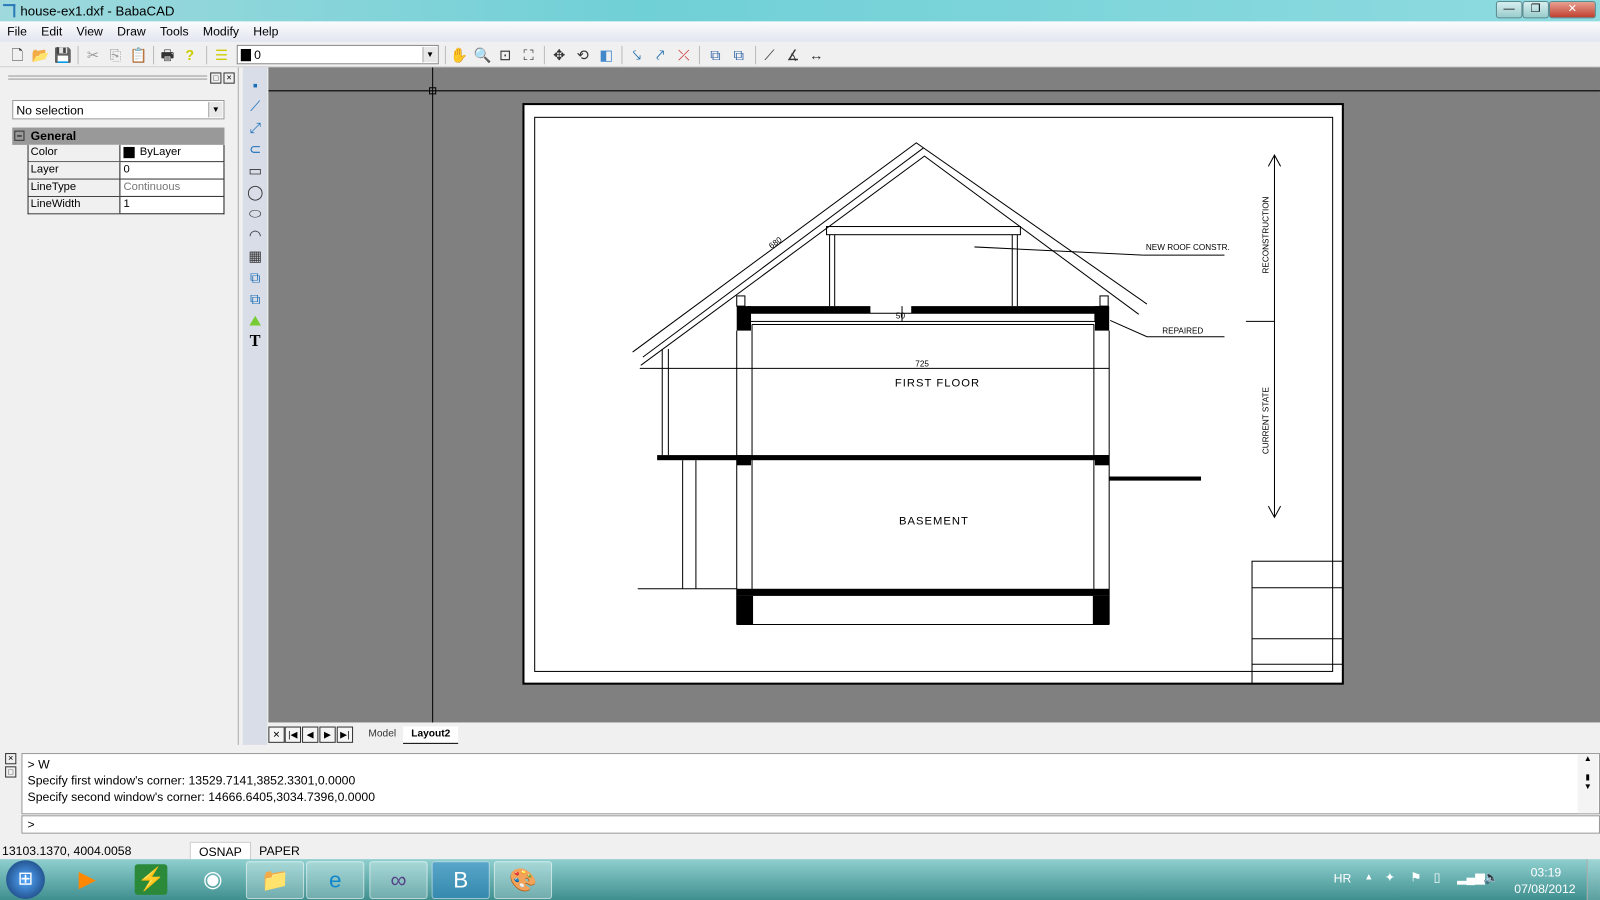 The width and height of the screenshot is (1600, 900). Describe the element at coordinates (398, 880) in the screenshot. I see `visual-studio-icon: ∞` at that location.